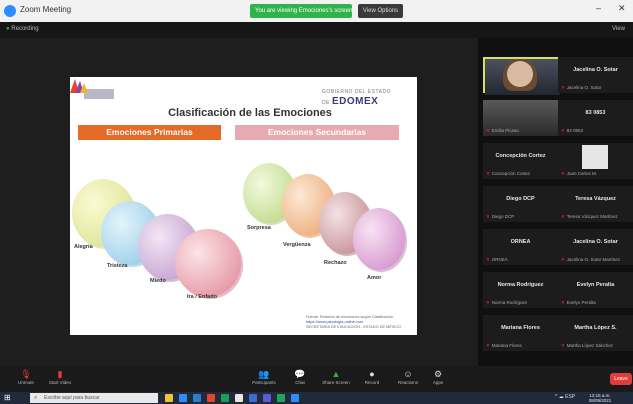 Image resolution: width=633 pixels, height=404 pixels. Describe the element at coordinates (169, 398) in the screenshot. I see `file-explorer-icon` at that location.